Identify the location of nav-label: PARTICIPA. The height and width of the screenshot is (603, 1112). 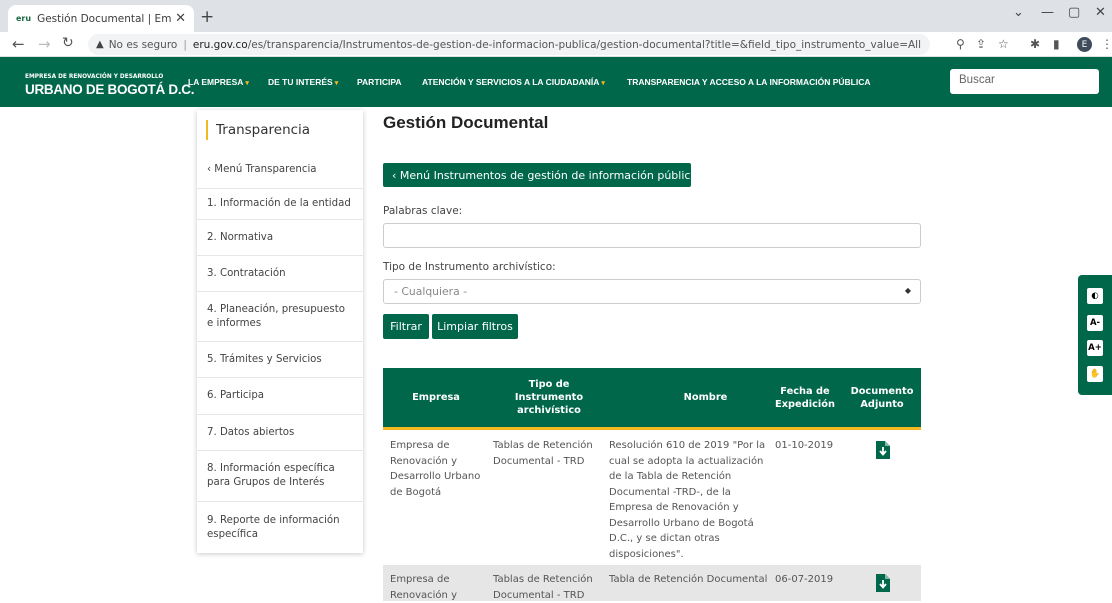
(379, 82).